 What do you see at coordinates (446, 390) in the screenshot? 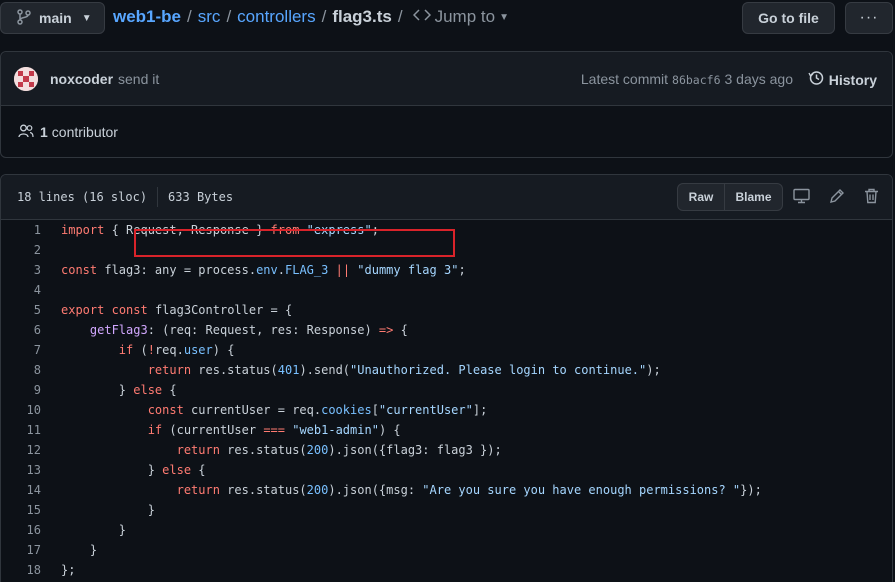
I see `code-line: 9 } else {` at bounding box center [446, 390].